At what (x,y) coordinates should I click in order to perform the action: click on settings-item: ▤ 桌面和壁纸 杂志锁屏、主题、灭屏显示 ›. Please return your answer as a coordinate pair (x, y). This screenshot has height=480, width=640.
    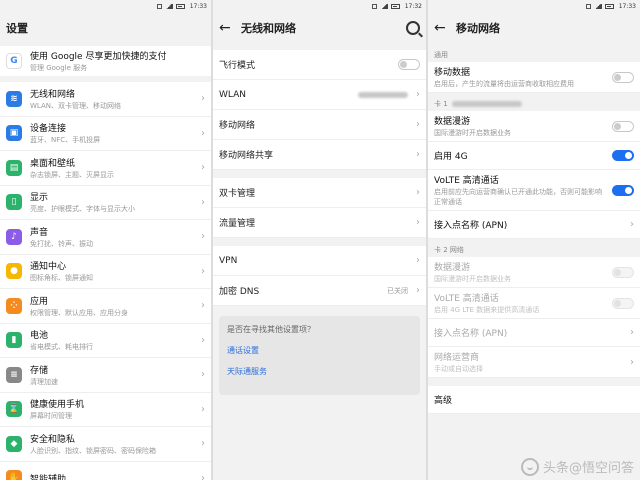
    Looking at the image, I should click on (105, 168).